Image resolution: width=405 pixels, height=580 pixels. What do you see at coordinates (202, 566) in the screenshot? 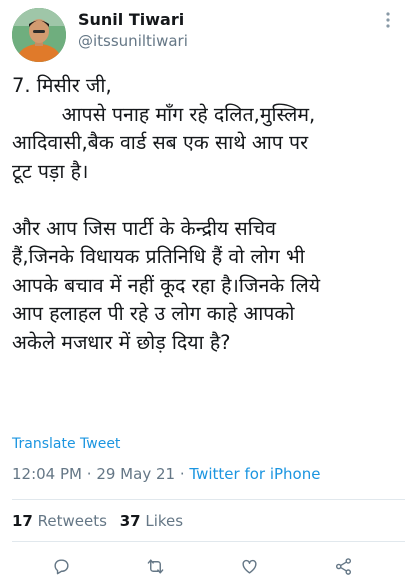
I see `tweet-actions` at bounding box center [202, 566].